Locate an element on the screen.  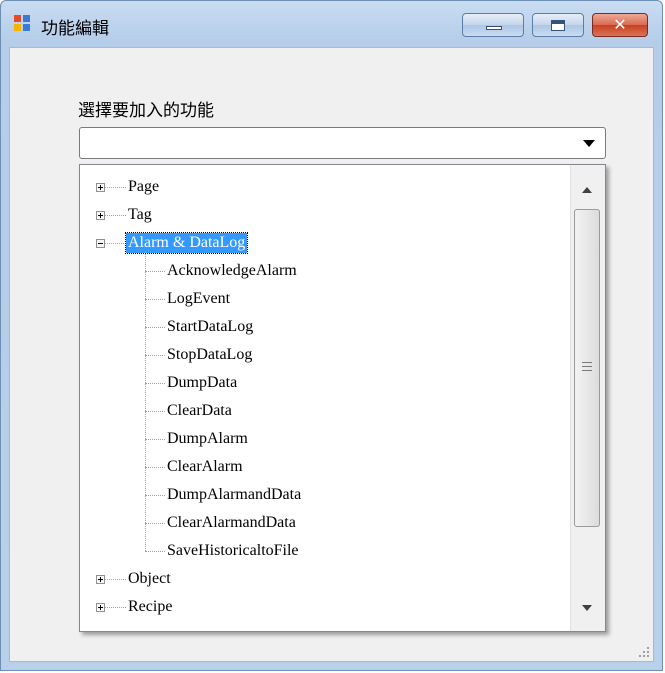
maximize-button is located at coordinates (558, 25).